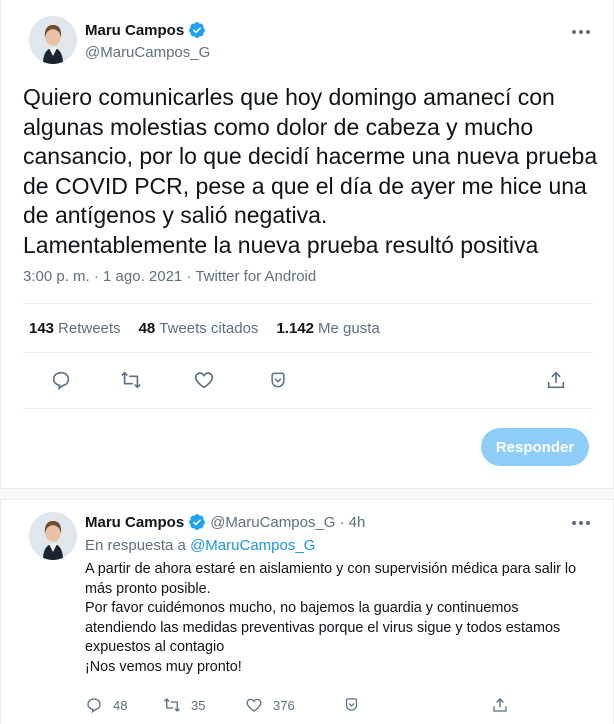  I want to click on author-name-row: Maru Campos, so click(145, 30).